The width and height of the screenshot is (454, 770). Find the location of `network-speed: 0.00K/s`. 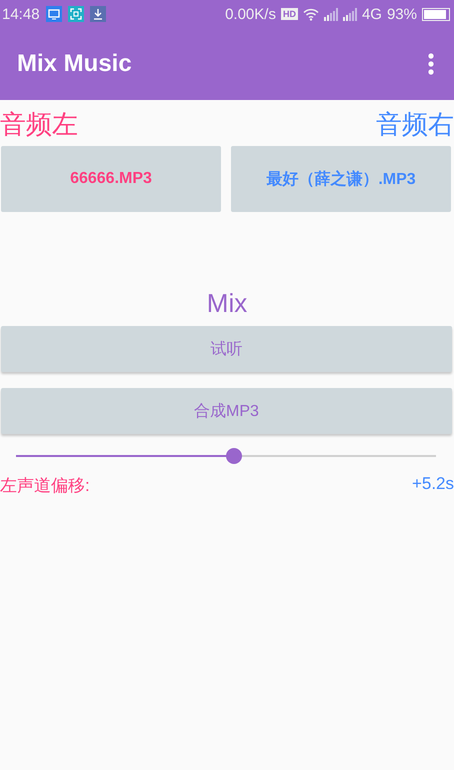

network-speed: 0.00K/s is located at coordinates (250, 14).